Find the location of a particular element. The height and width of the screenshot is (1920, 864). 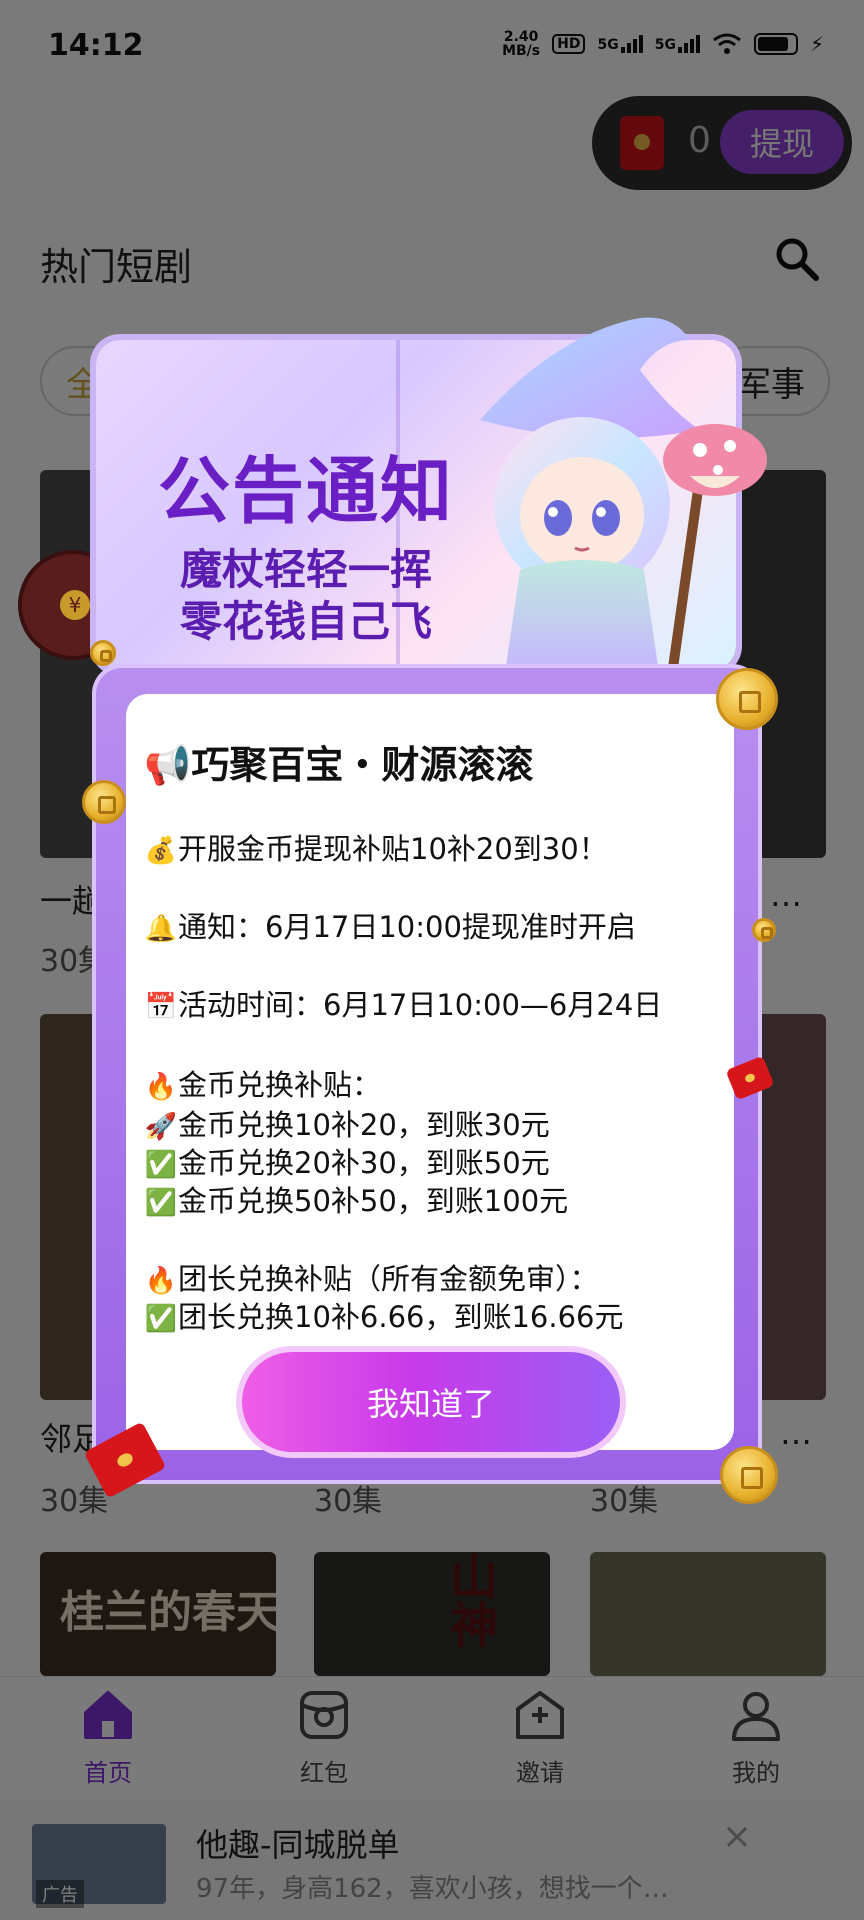

rocket-icon: 🚀 is located at coordinates (161, 1127).